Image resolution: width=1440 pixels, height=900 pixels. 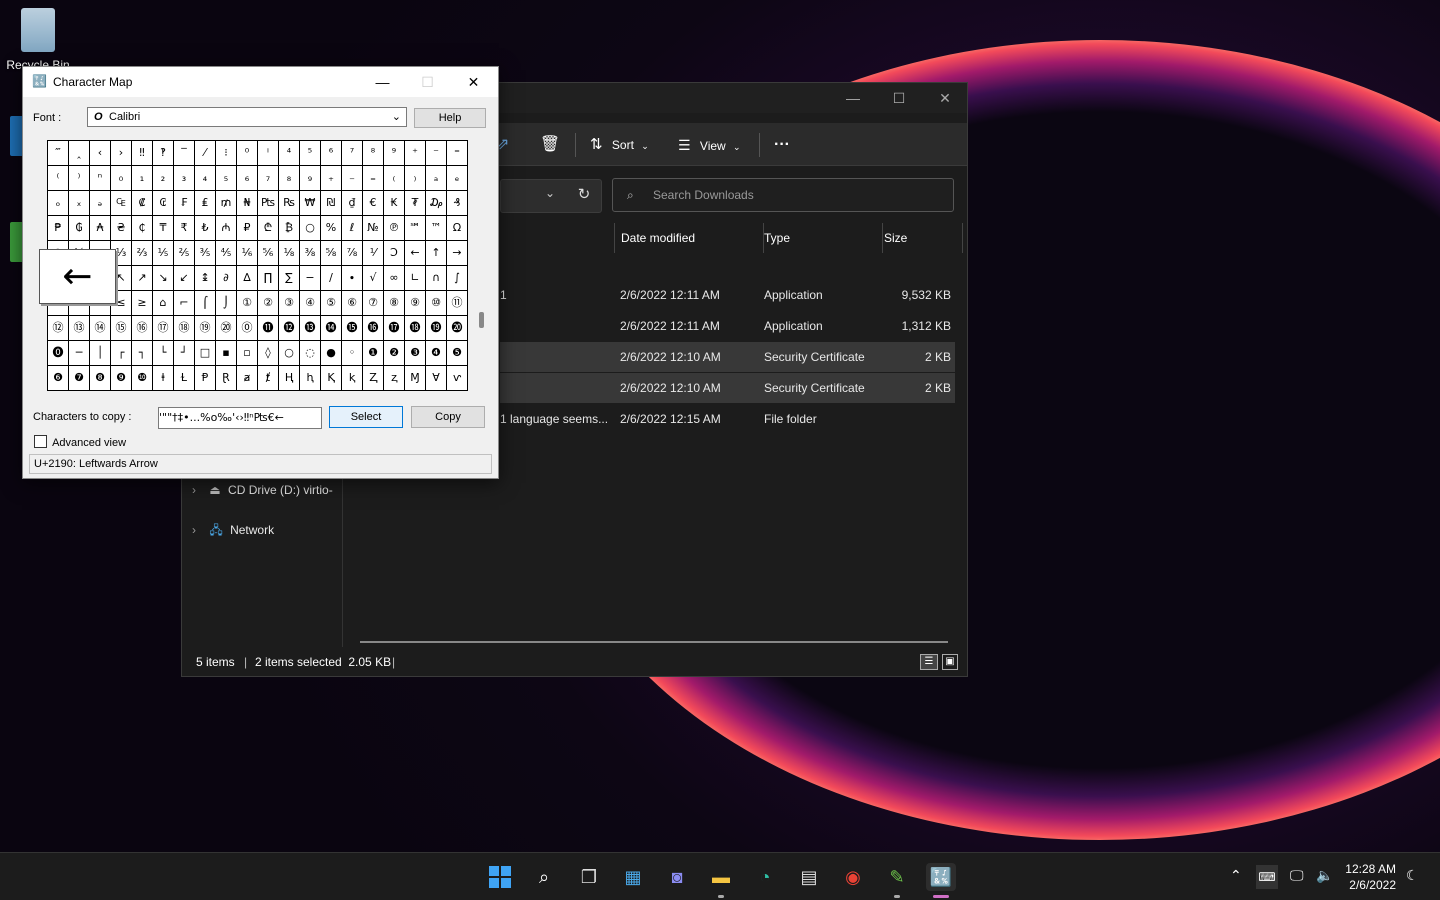 I want to click on char-cell: Ɱ, so click(x=415, y=378).